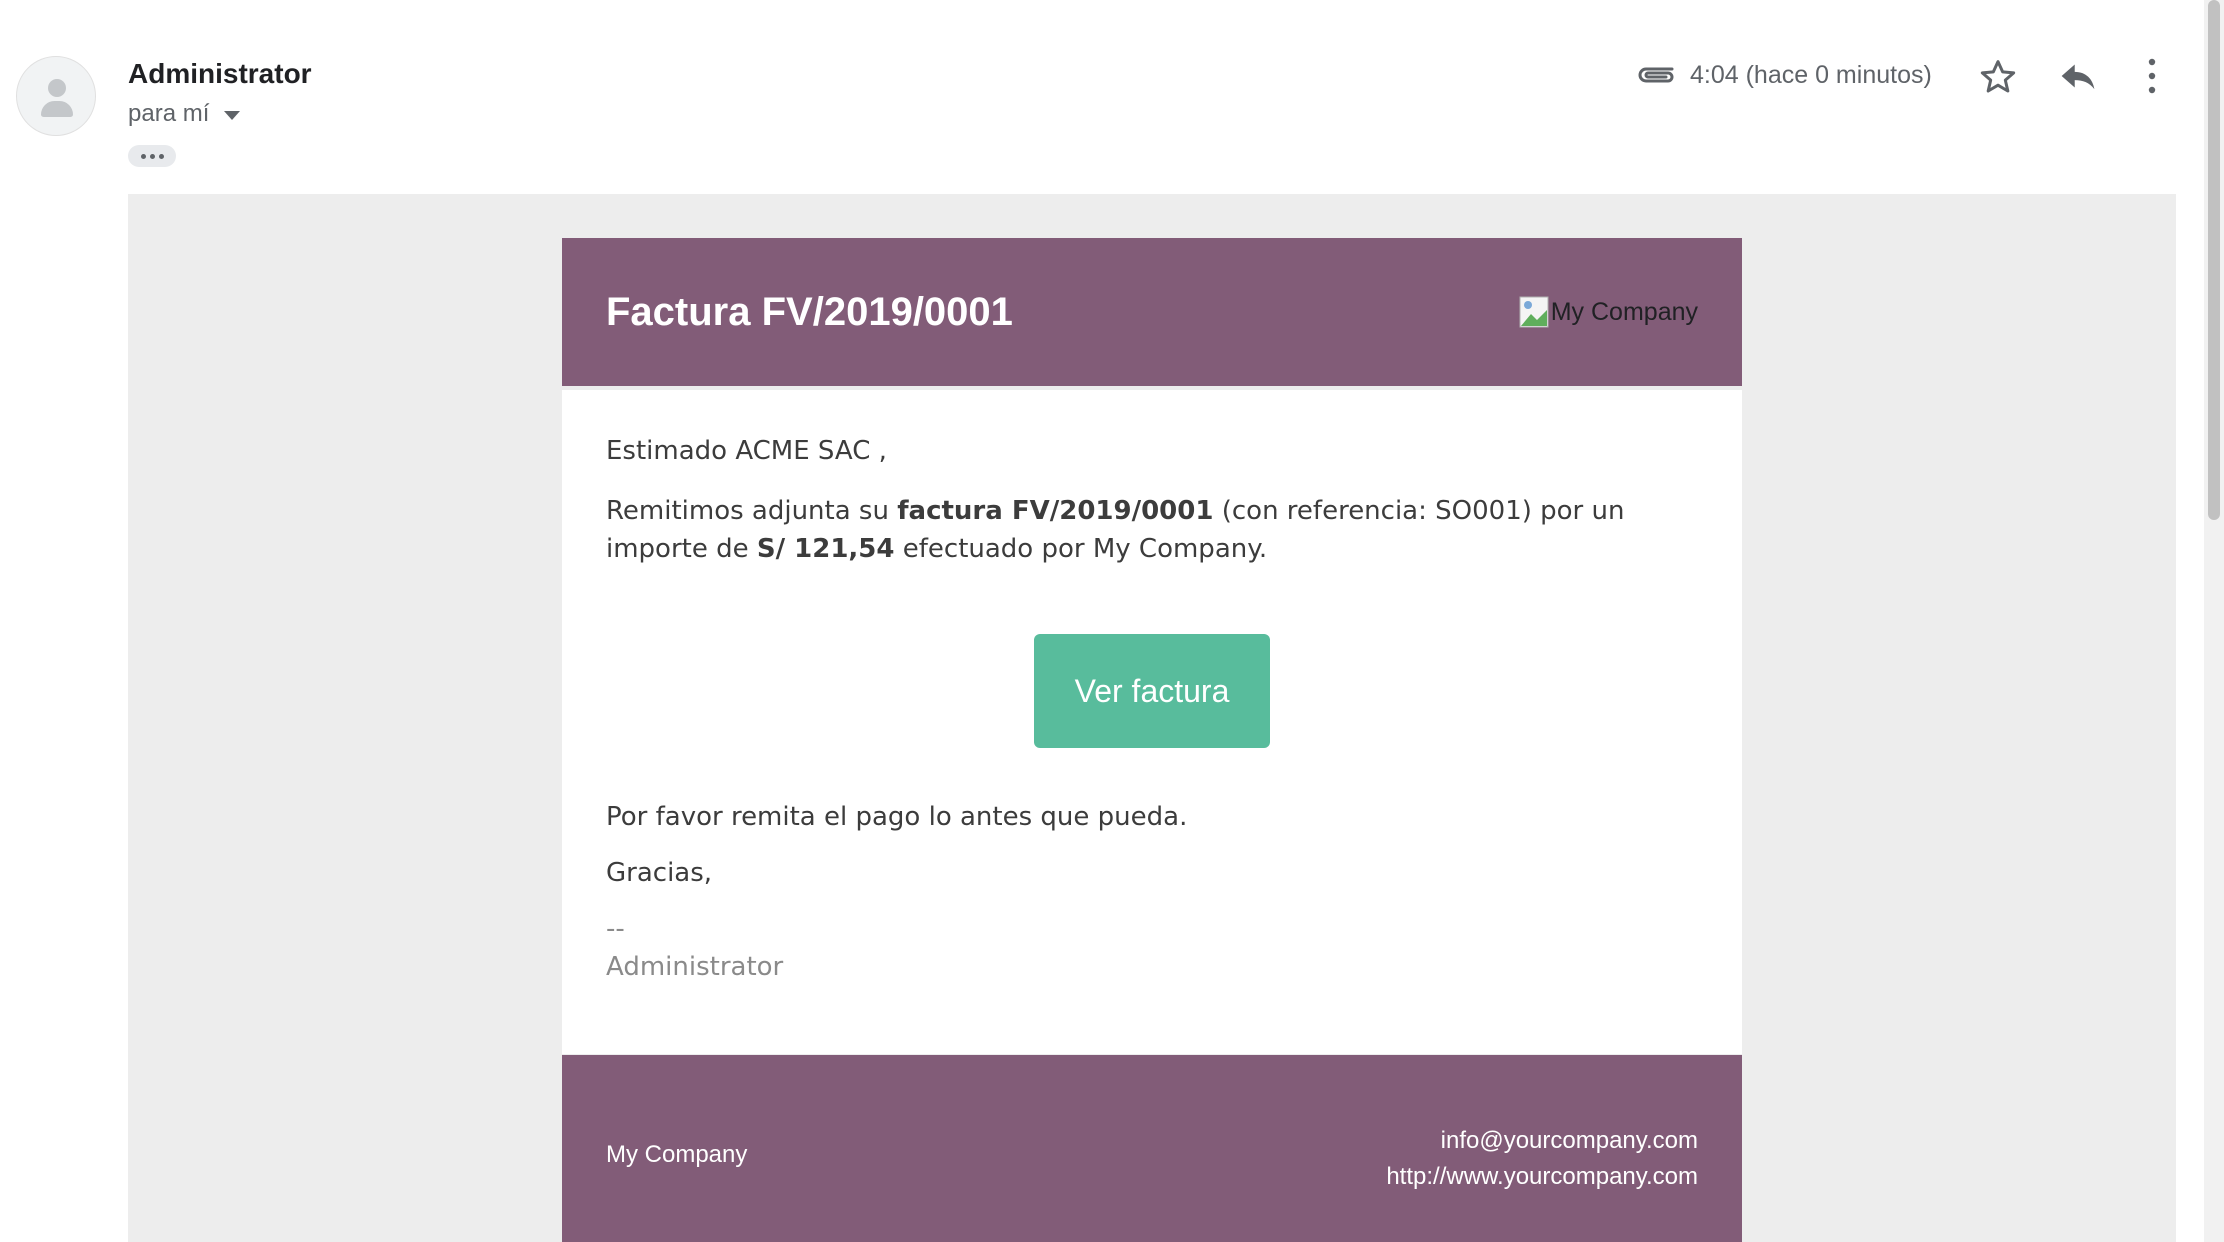 The height and width of the screenshot is (1242, 2224). What do you see at coordinates (752, 511) in the screenshot?
I see `body-text: Remitimos adjunta su` at bounding box center [752, 511].